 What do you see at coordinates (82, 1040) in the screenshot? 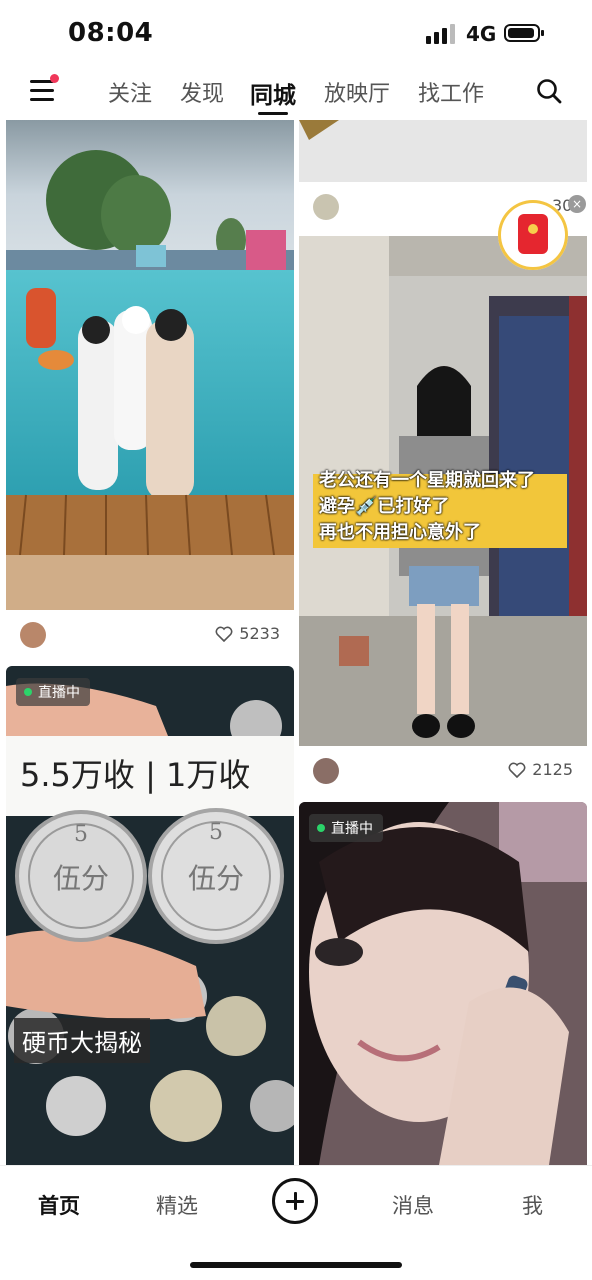
I see `video-caption: 硬币大揭秘` at bounding box center [82, 1040].